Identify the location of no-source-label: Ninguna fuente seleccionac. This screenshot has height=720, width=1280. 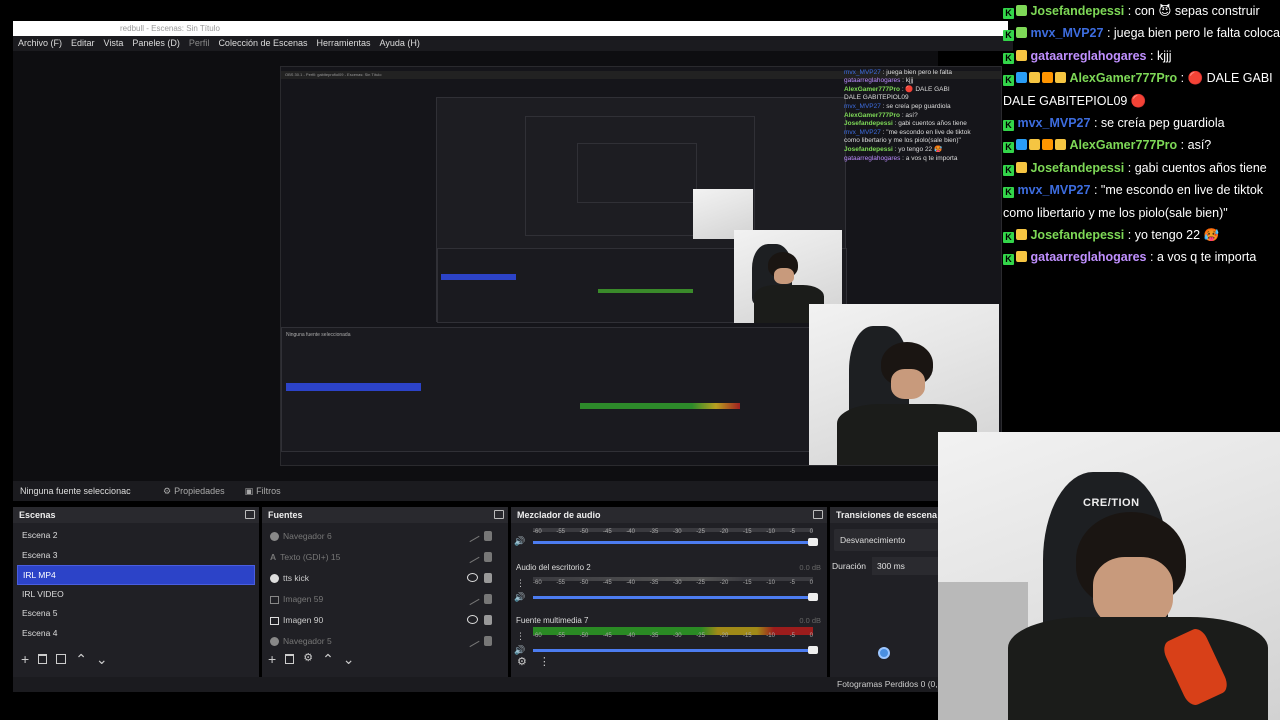
(75, 491).